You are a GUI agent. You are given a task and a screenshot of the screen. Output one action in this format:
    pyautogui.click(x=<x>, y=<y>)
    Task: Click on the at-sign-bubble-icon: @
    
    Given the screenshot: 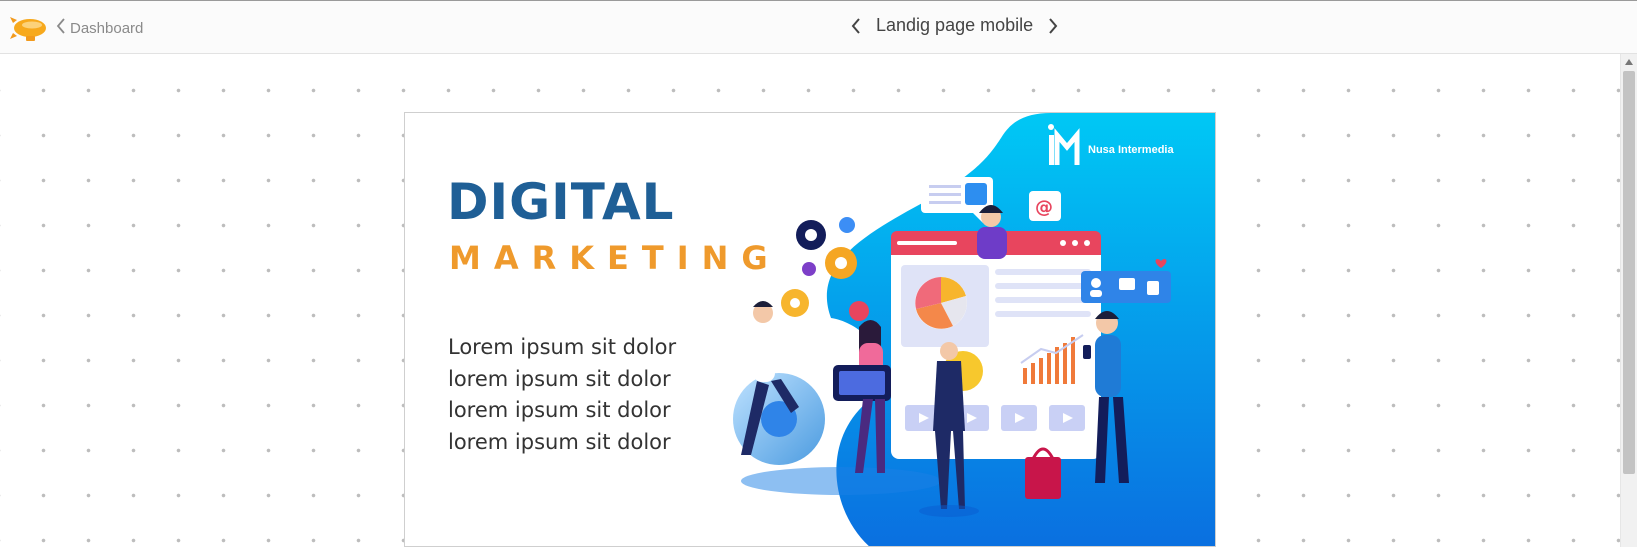 What is the action you would take?
    pyautogui.click(x=1045, y=206)
    